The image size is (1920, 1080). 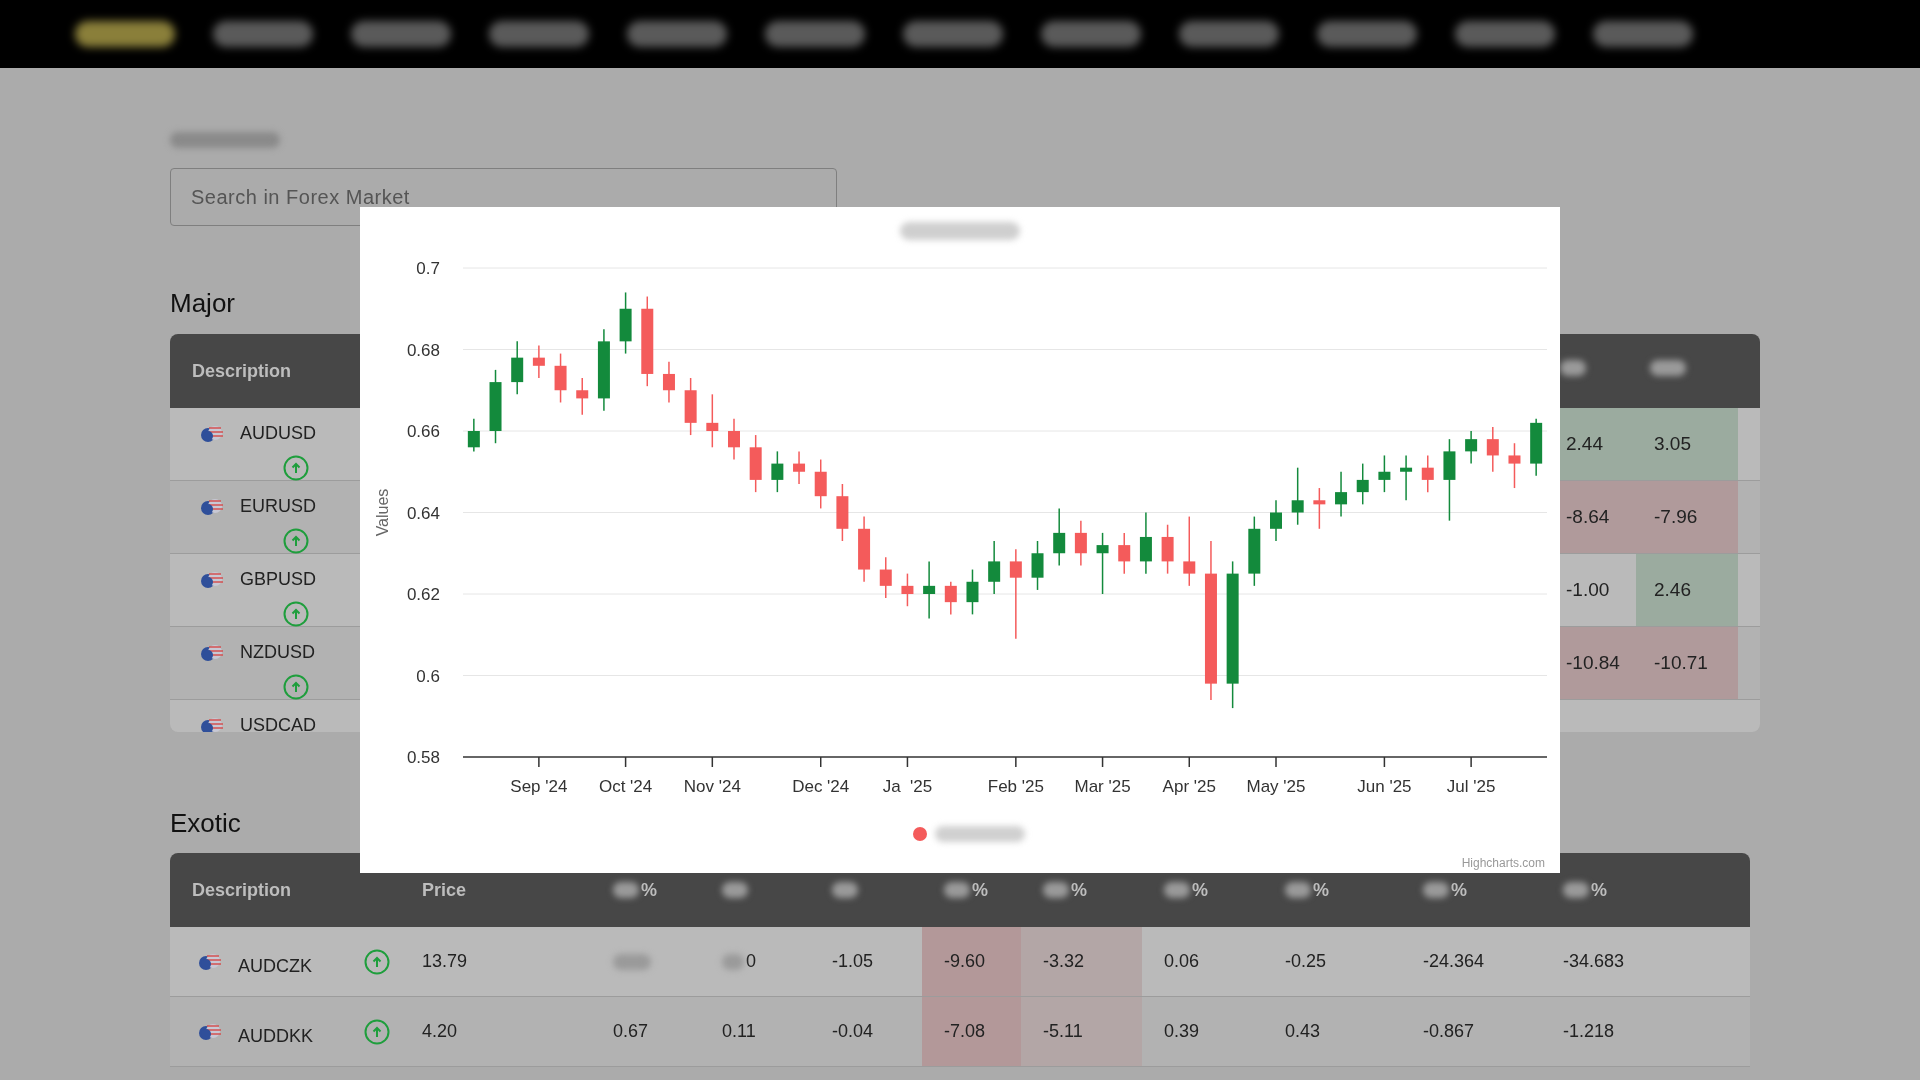 I want to click on table-cell: -5.11, so click(x=1081, y=1031).